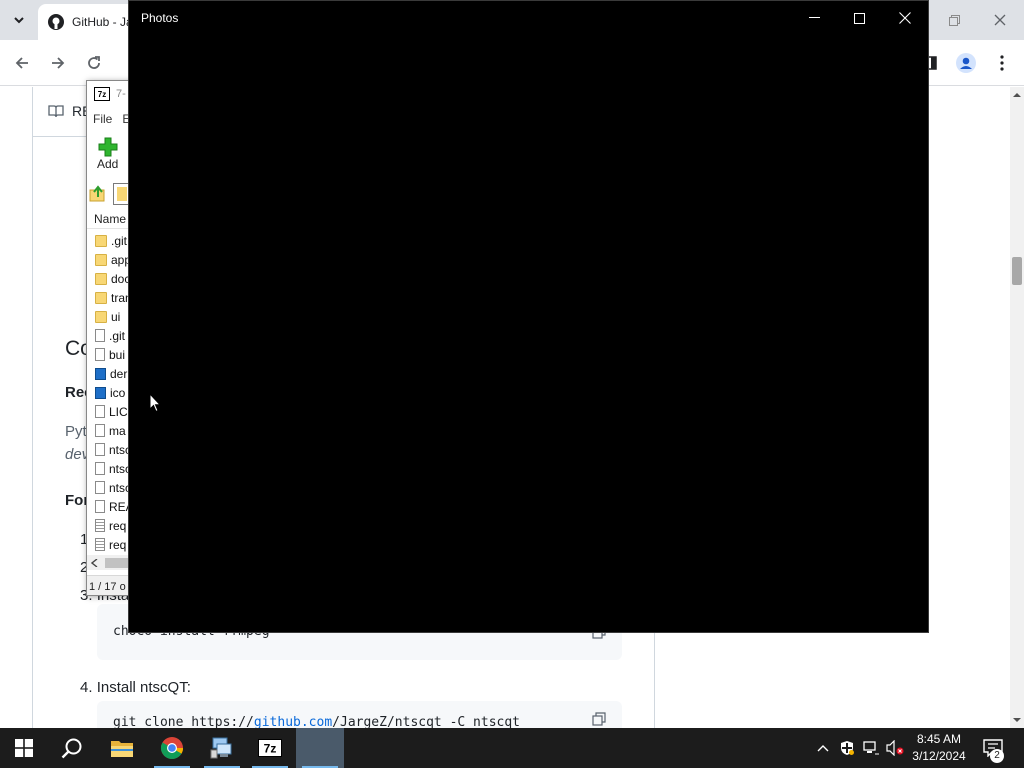 This screenshot has width=1024, height=768. I want to click on minimize-icon, so click(814, 17).